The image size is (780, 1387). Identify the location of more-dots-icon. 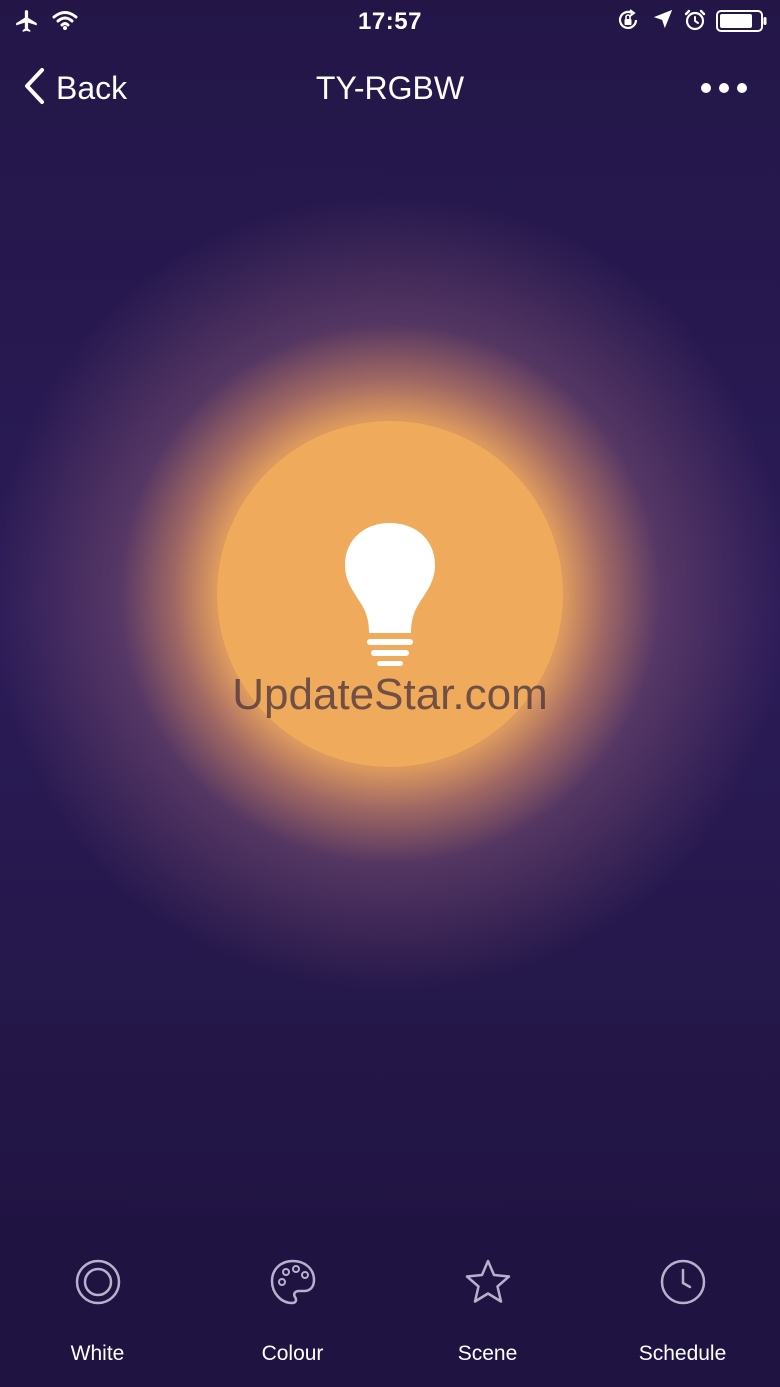
(724, 94).